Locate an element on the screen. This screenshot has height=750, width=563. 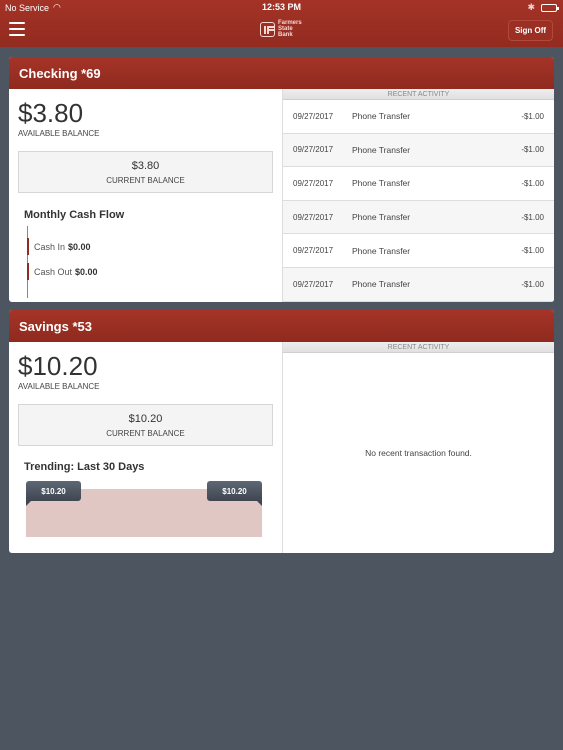
logo-mark-icon is located at coordinates (267, 29).